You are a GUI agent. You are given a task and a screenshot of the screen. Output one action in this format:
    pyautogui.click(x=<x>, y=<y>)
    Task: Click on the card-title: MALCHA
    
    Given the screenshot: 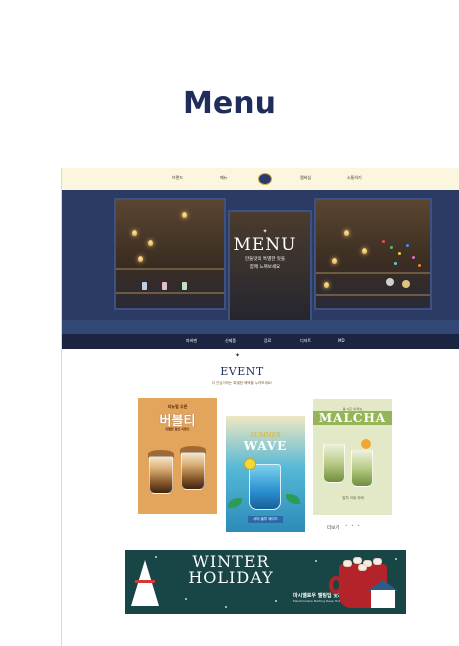 What is the action you would take?
    pyautogui.click(x=352, y=418)
    